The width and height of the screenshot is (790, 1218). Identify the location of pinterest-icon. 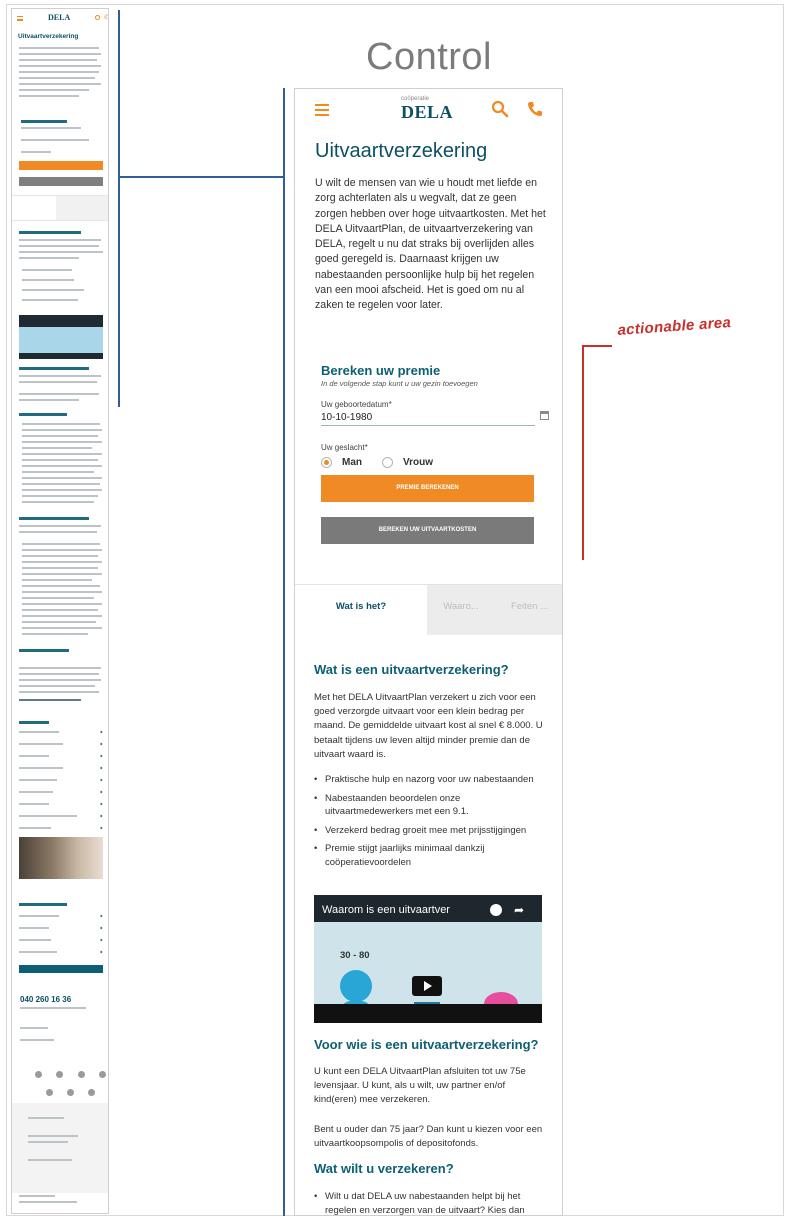
(49, 1092).